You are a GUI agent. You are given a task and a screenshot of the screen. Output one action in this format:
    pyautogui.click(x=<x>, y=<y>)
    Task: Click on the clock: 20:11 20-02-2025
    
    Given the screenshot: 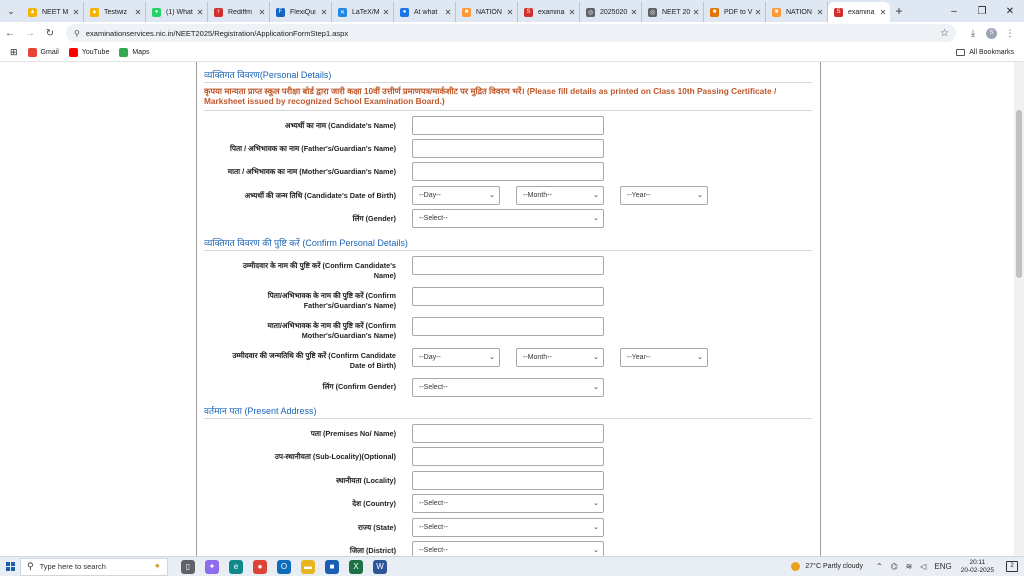 What is the action you would take?
    pyautogui.click(x=977, y=567)
    